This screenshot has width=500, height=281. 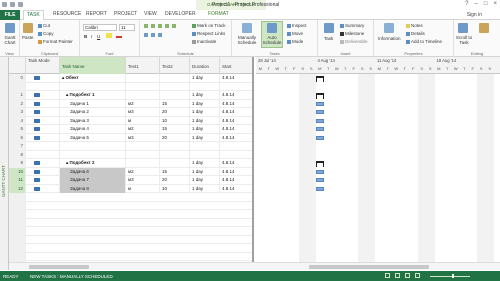 I want to click on font-size-select: 11, so click(x=127, y=27).